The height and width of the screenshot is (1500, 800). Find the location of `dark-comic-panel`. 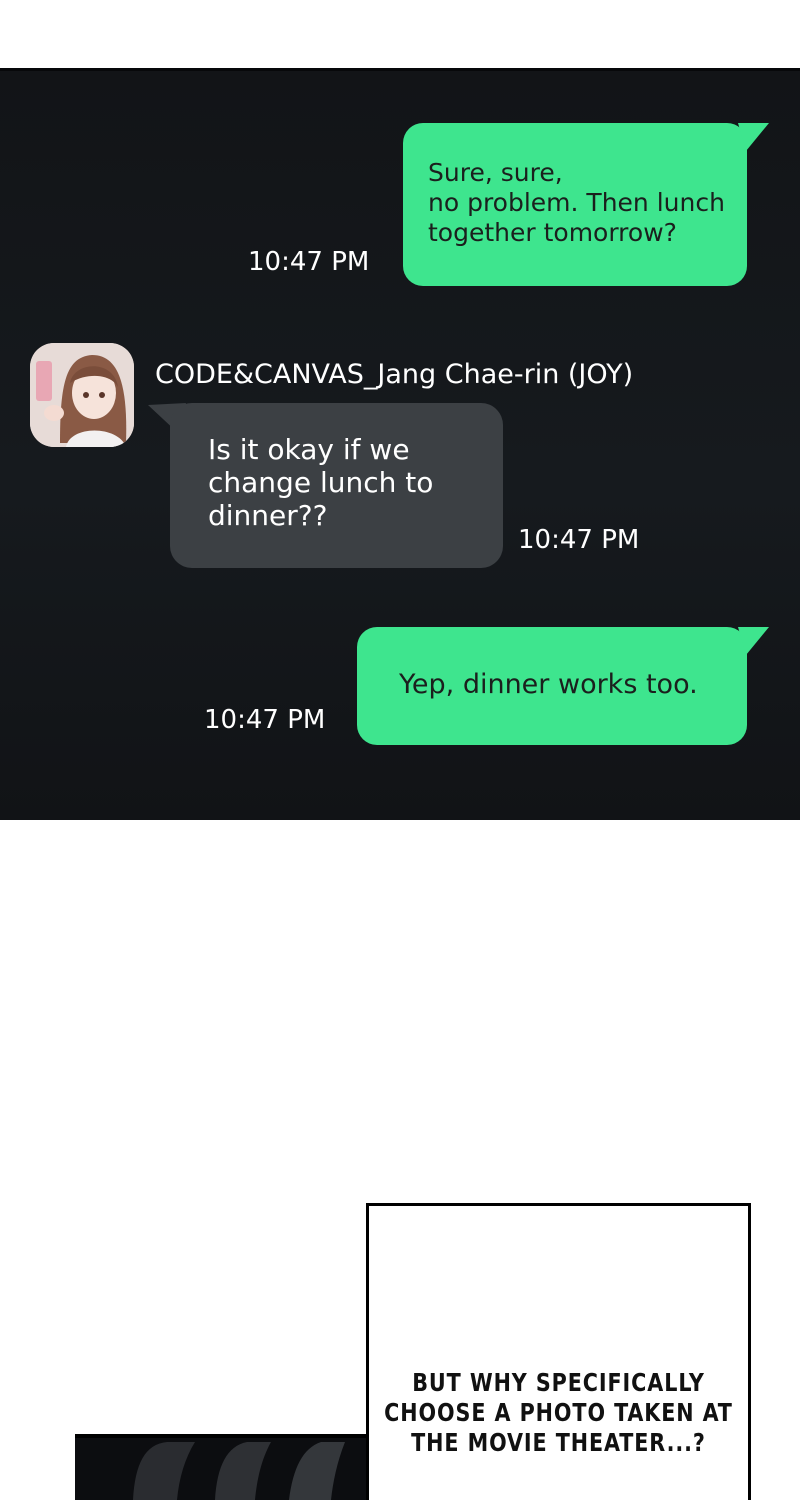

dark-comic-panel is located at coordinates (220, 1467).